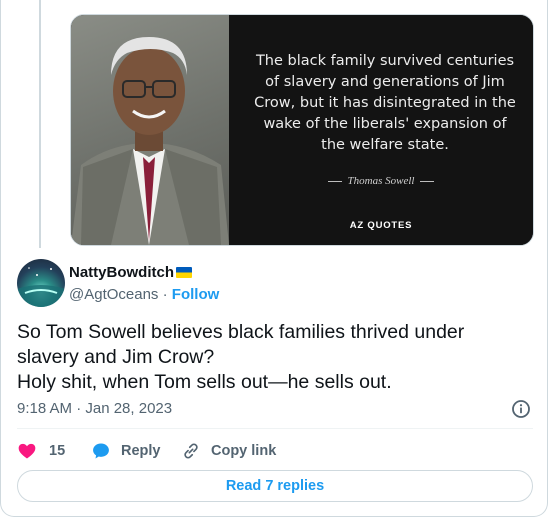 This screenshot has width=550, height=519. What do you see at coordinates (275, 428) in the screenshot?
I see `divider` at bounding box center [275, 428].